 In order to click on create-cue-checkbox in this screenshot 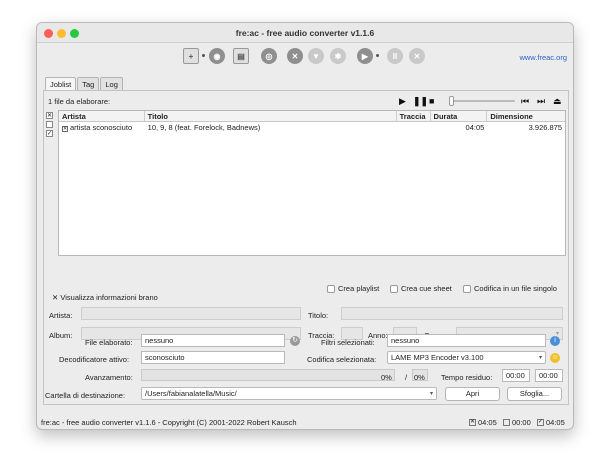, I will do `click(394, 288)`.